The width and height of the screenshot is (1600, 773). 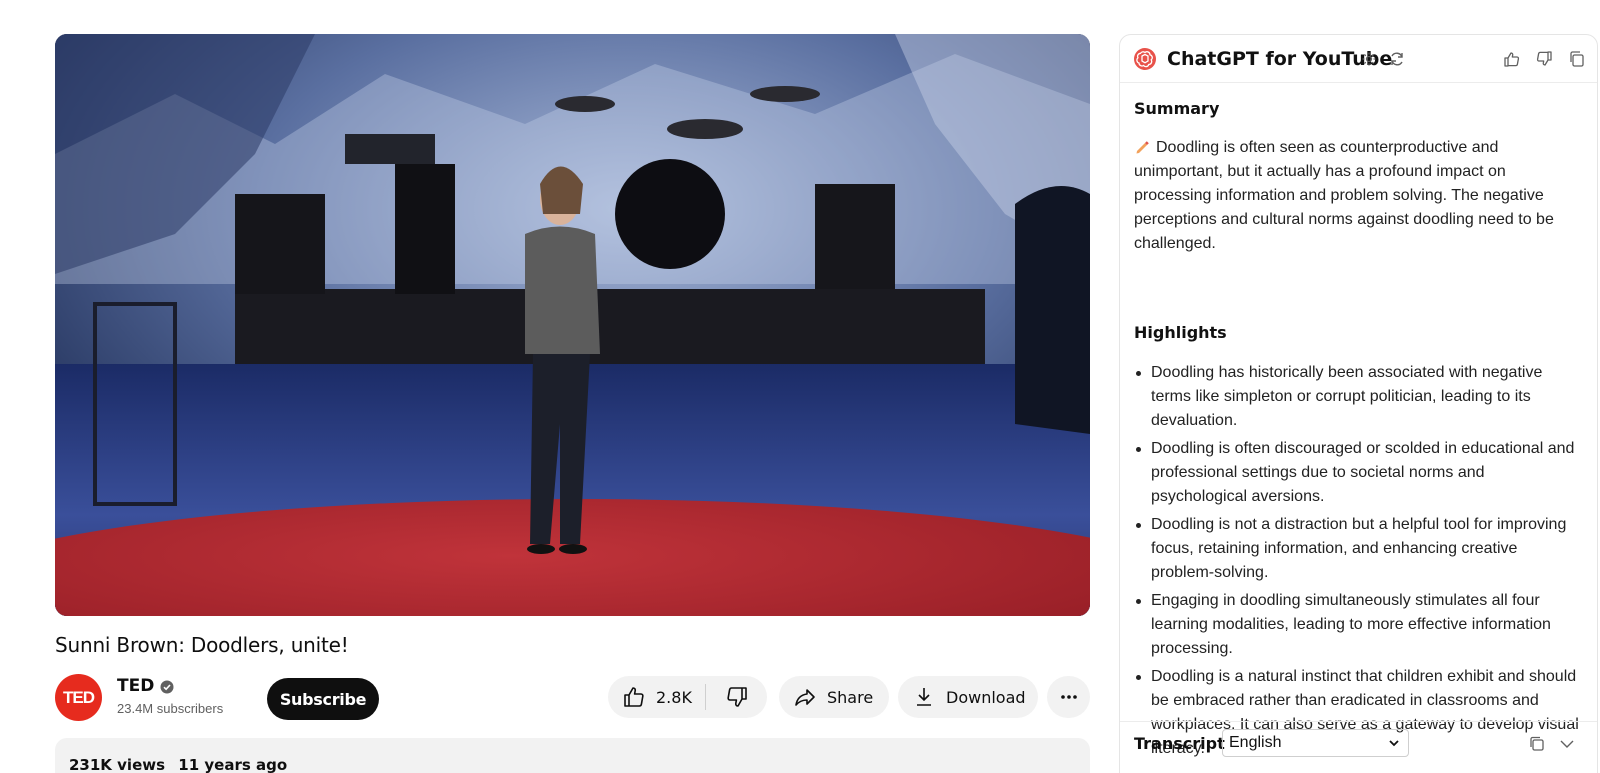 I want to click on refresh-icon, so click(x=1397, y=59).